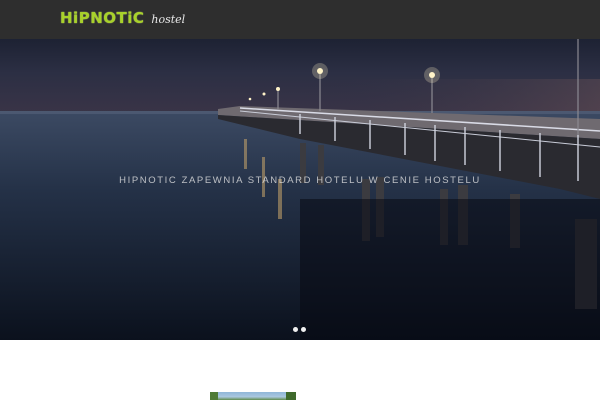 The height and width of the screenshot is (400, 600). What do you see at coordinates (299, 329) in the screenshot?
I see `slider-dots` at bounding box center [299, 329].